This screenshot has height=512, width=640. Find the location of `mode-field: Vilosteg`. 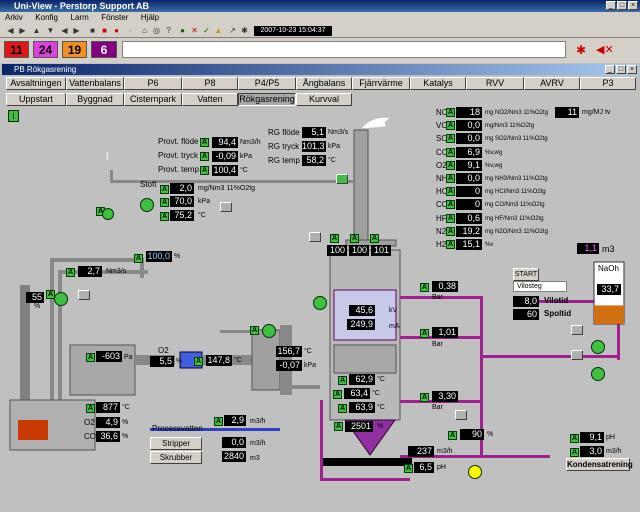

mode-field: Vilosteg is located at coordinates (540, 286).